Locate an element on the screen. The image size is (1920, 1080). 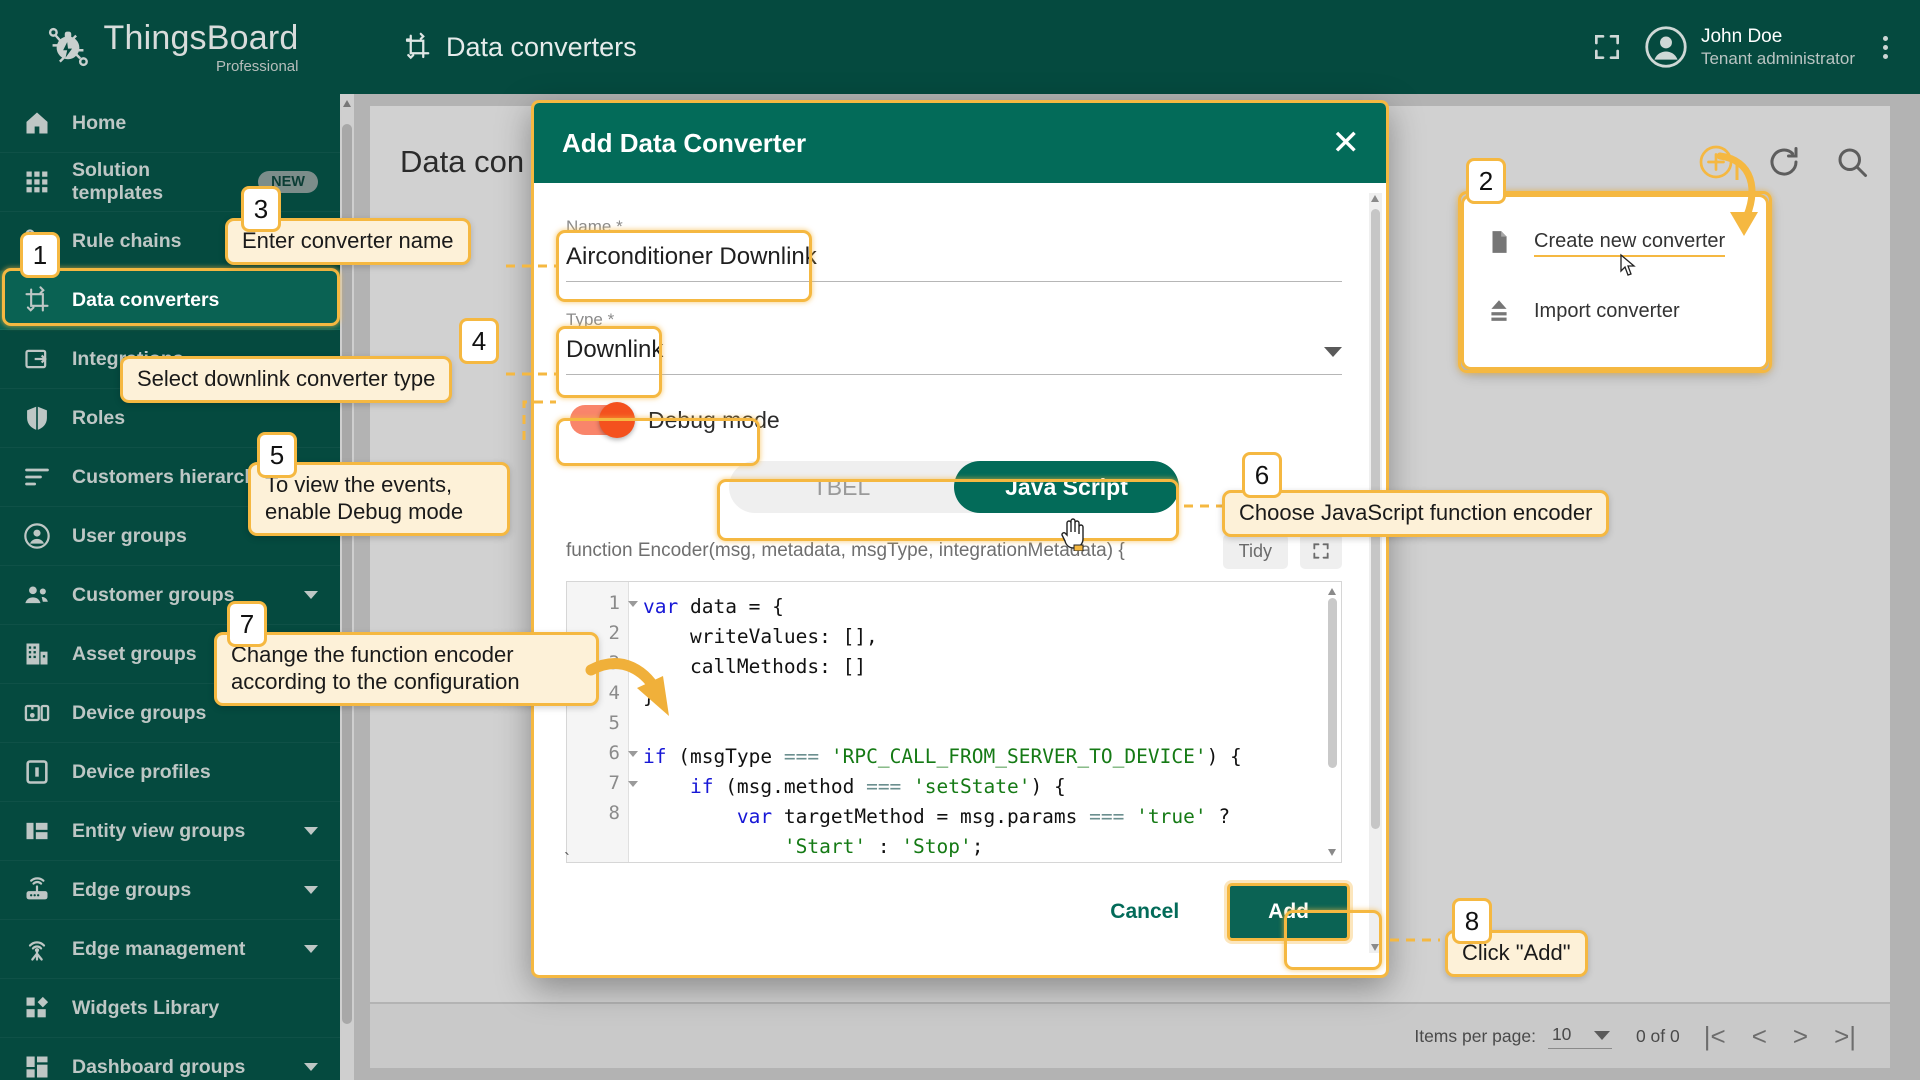
upload-icon is located at coordinates (1500, 311).